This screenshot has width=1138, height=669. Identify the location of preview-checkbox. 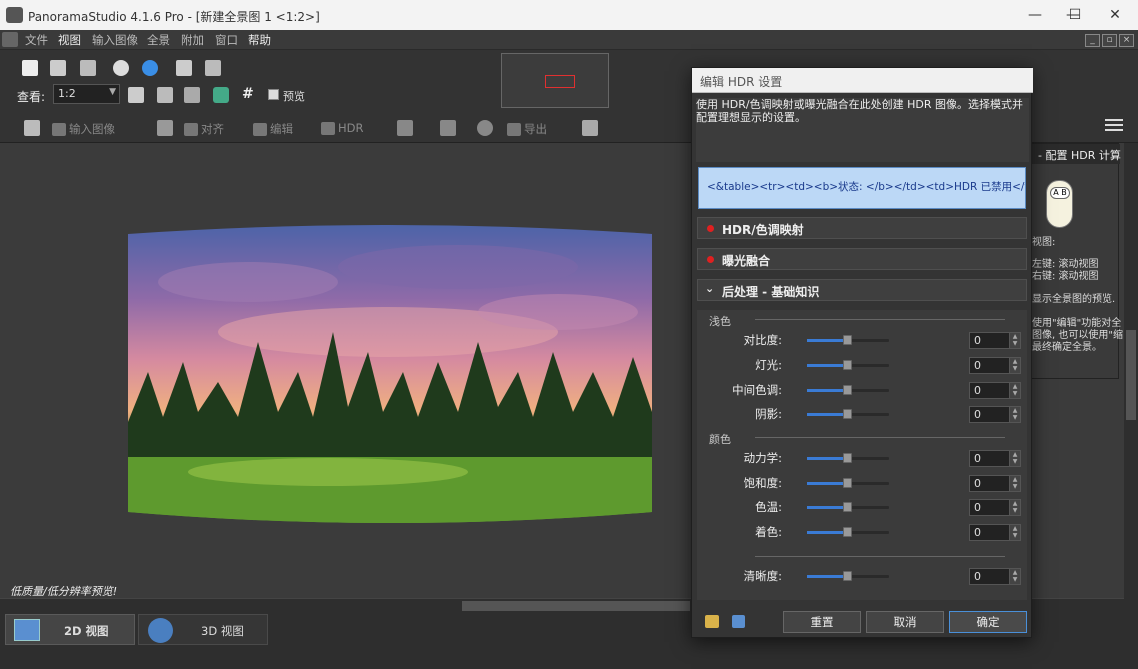
(273, 94).